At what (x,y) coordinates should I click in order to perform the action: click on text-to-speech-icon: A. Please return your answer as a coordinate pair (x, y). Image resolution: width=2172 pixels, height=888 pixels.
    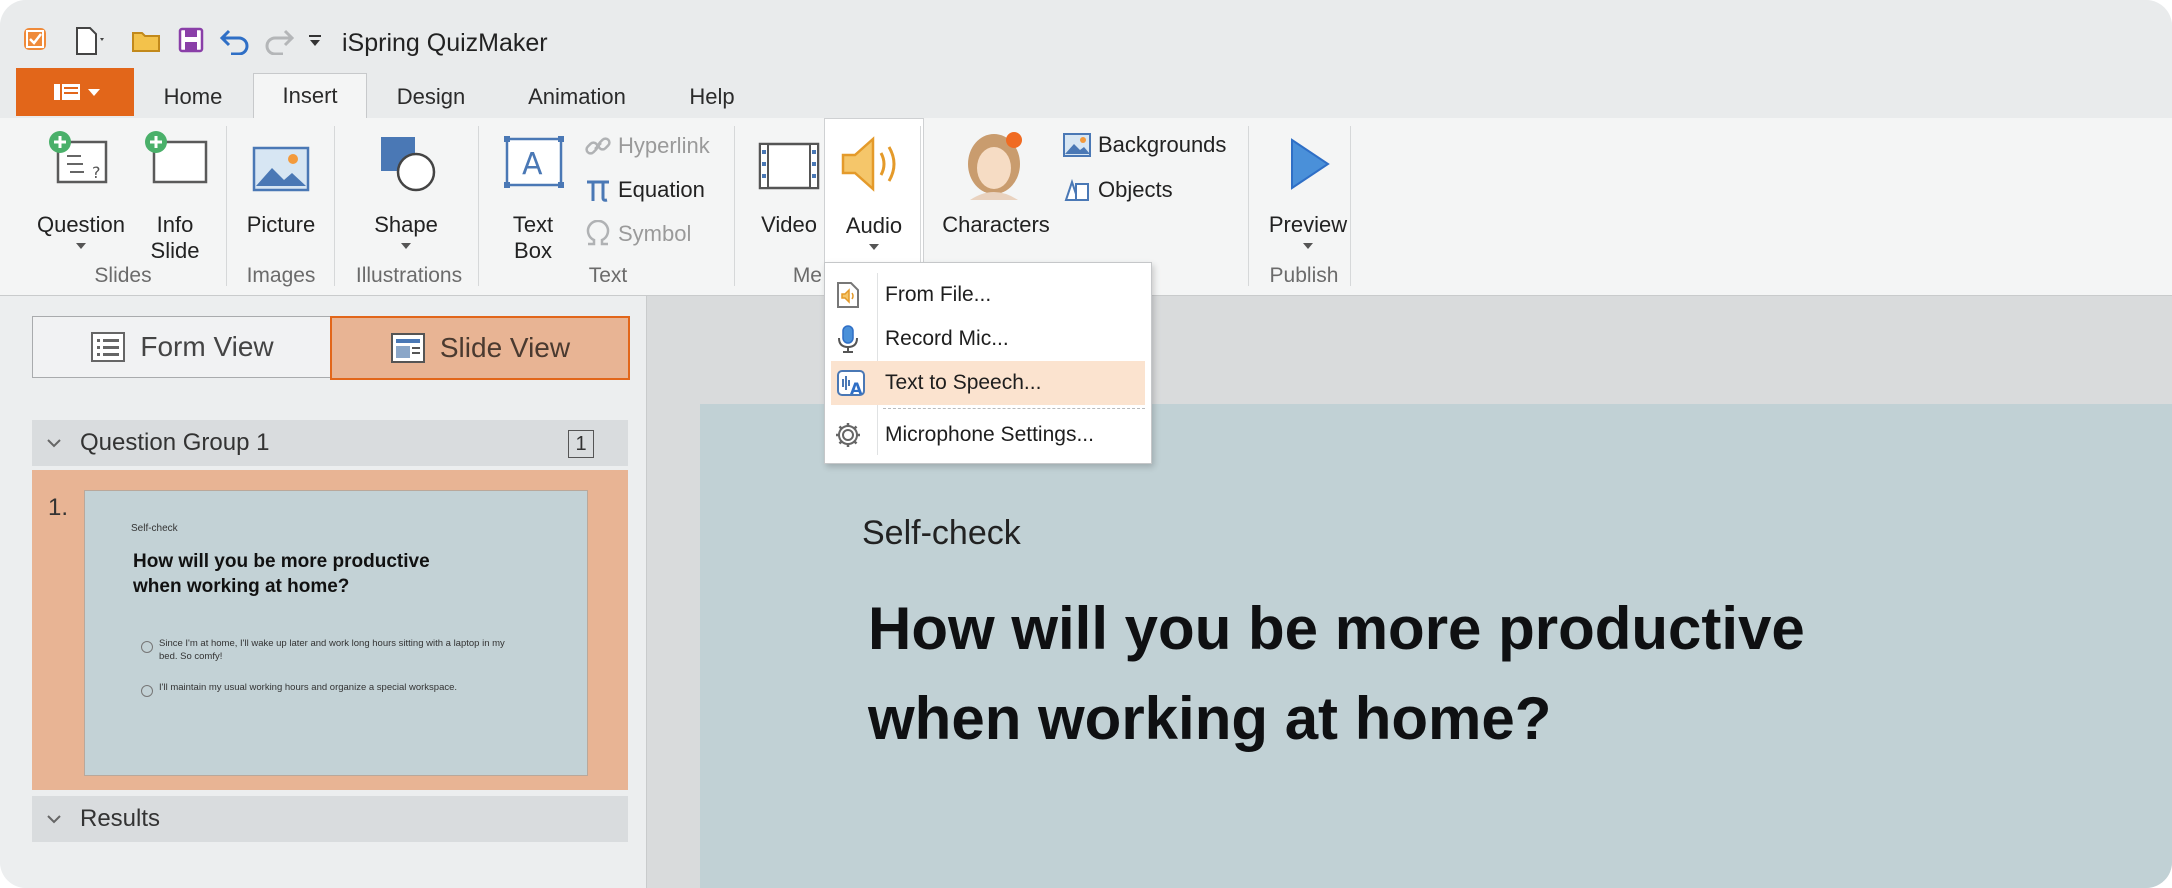
    Looking at the image, I should click on (851, 383).